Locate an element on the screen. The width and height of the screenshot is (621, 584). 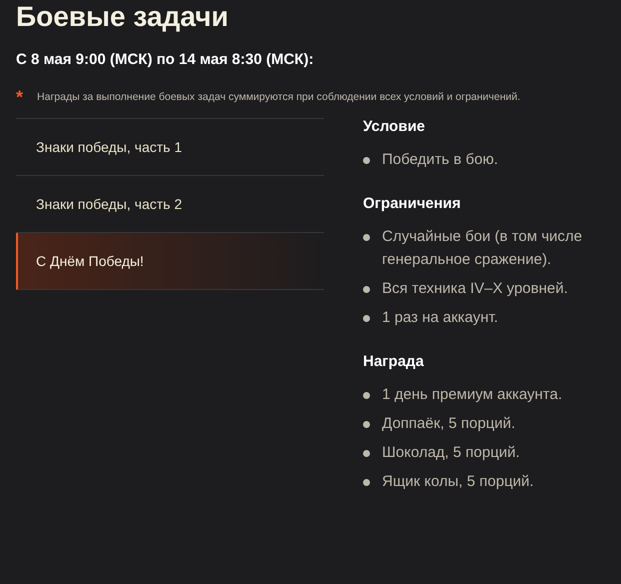
period-text: С 8 мая 9:00 (МСК) по 14 мая 8:30 (МСК): is located at coordinates (165, 59).